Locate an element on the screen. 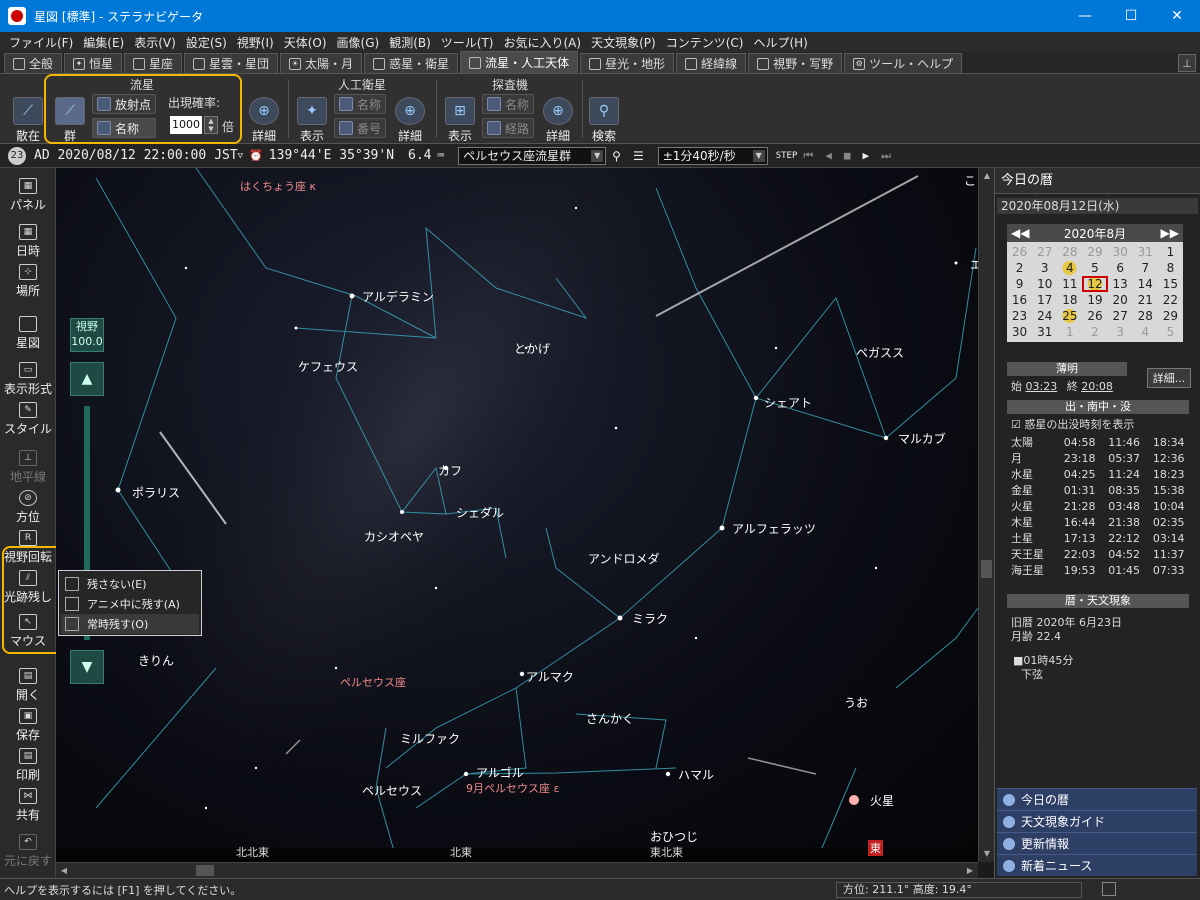 Image resolution: width=1200 pixels, height=900 pixels. sky-label: アルマク is located at coordinates (550, 676).